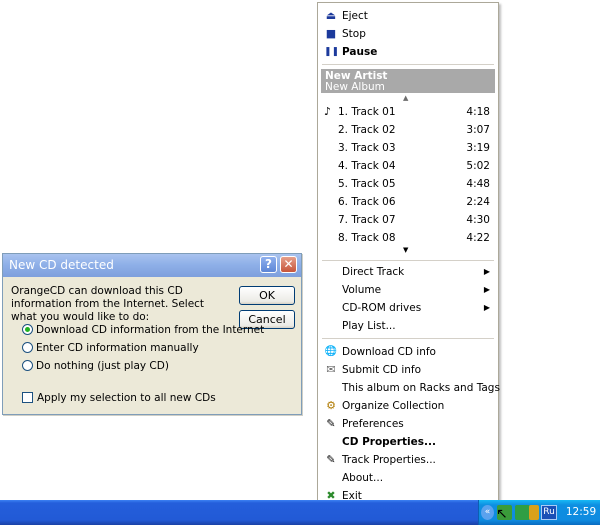 The image size is (600, 525). I want to click on track-item-5: 5. Track 05 4:48, so click(408, 184).